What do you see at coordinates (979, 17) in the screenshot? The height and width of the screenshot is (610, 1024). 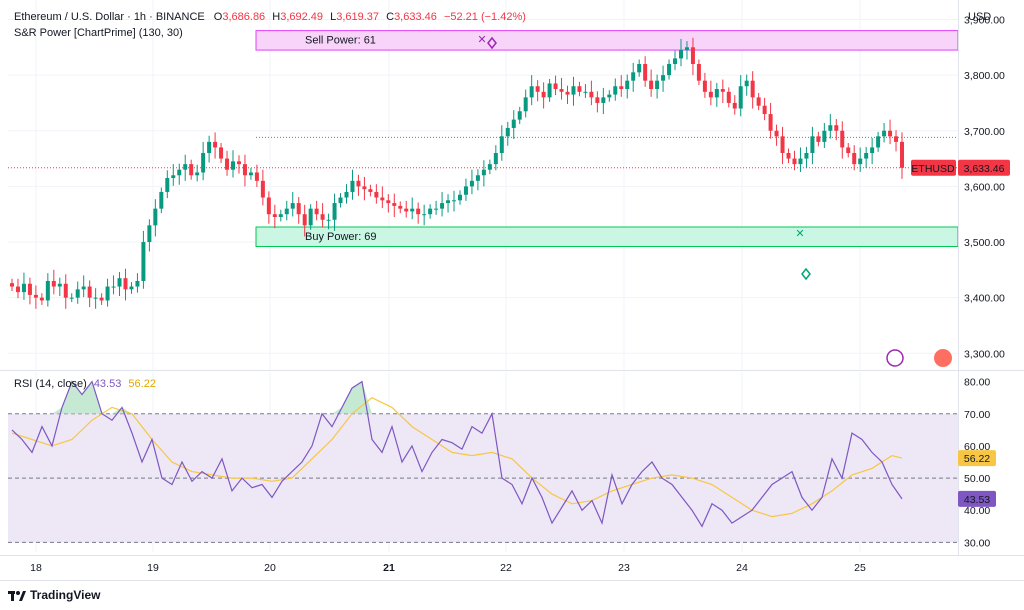 I see `currency-label: USD` at bounding box center [979, 17].